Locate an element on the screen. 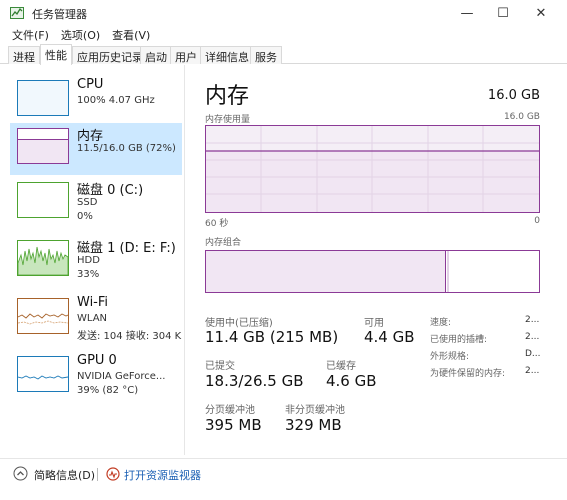  graph-max-label: 16.0 GB is located at coordinates (521, 117).